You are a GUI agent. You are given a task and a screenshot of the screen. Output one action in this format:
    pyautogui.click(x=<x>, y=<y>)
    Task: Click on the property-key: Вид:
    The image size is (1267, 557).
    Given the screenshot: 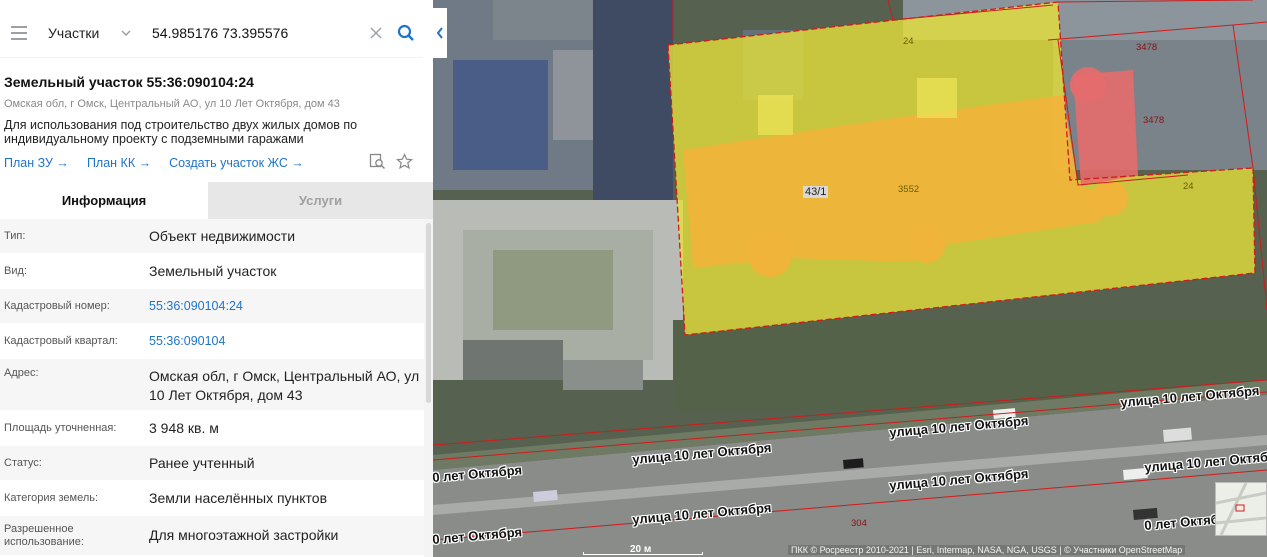 What is the action you would take?
    pyautogui.click(x=15, y=270)
    